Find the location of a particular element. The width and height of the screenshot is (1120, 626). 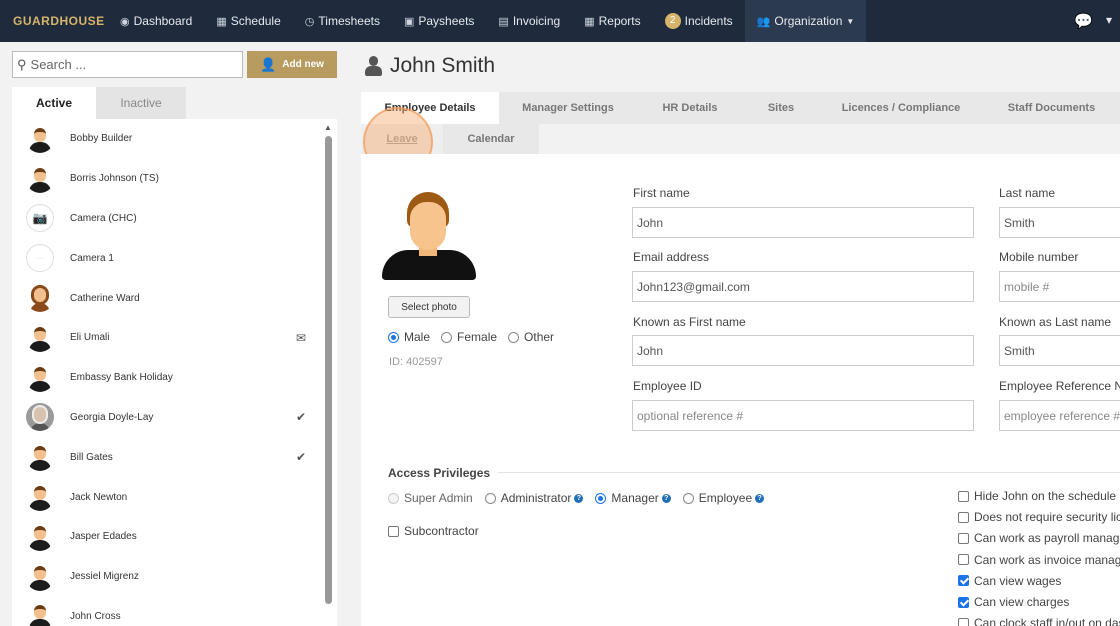

list-item: Jessiel Migrenz is located at coordinates (174, 577).